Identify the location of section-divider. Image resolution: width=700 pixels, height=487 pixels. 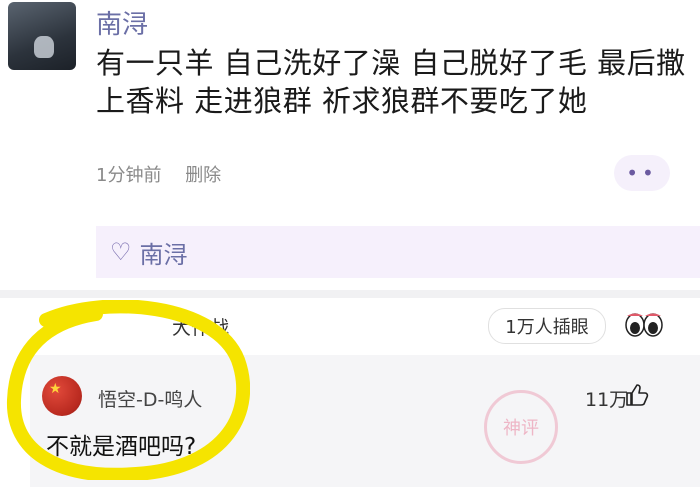
(350, 294).